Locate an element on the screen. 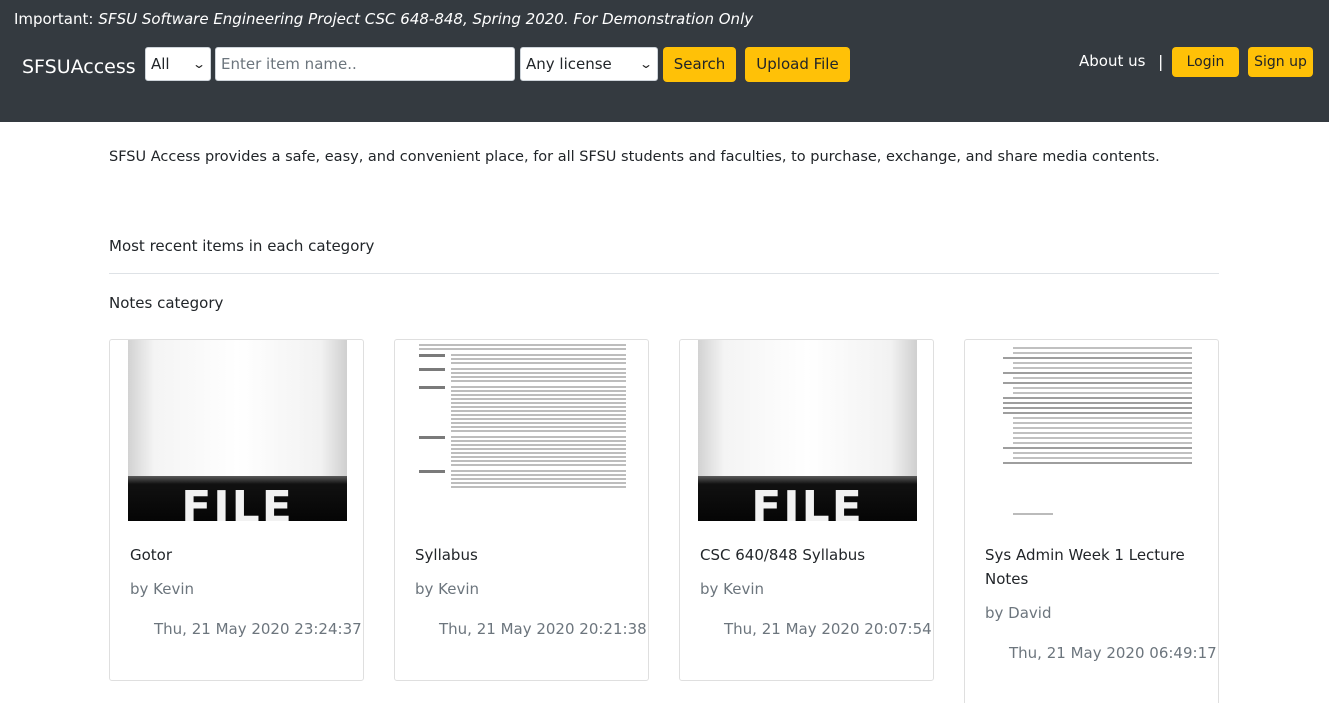  license-select: Any license ⌄ is located at coordinates (589, 64).